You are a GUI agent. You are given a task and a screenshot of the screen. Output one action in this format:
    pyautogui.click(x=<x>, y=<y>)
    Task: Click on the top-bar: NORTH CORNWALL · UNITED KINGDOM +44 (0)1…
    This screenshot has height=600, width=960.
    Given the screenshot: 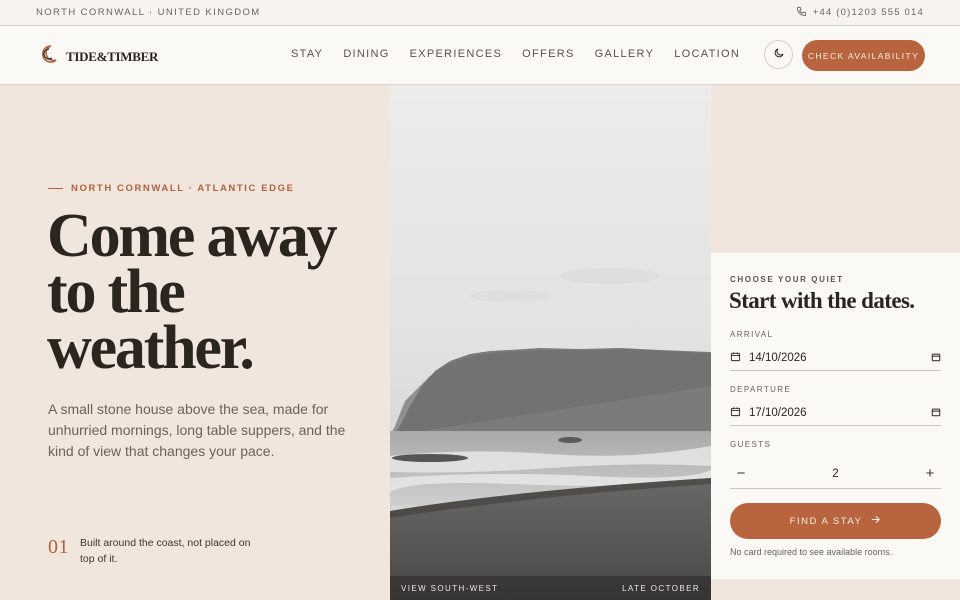 What is the action you would take?
    pyautogui.click(x=480, y=13)
    